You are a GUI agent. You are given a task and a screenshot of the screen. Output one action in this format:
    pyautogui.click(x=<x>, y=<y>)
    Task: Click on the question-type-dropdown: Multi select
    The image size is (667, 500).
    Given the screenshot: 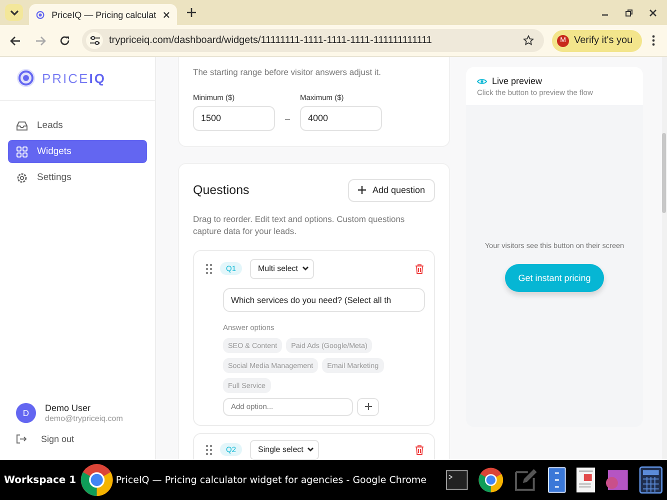 What is the action you would take?
    pyautogui.click(x=282, y=268)
    